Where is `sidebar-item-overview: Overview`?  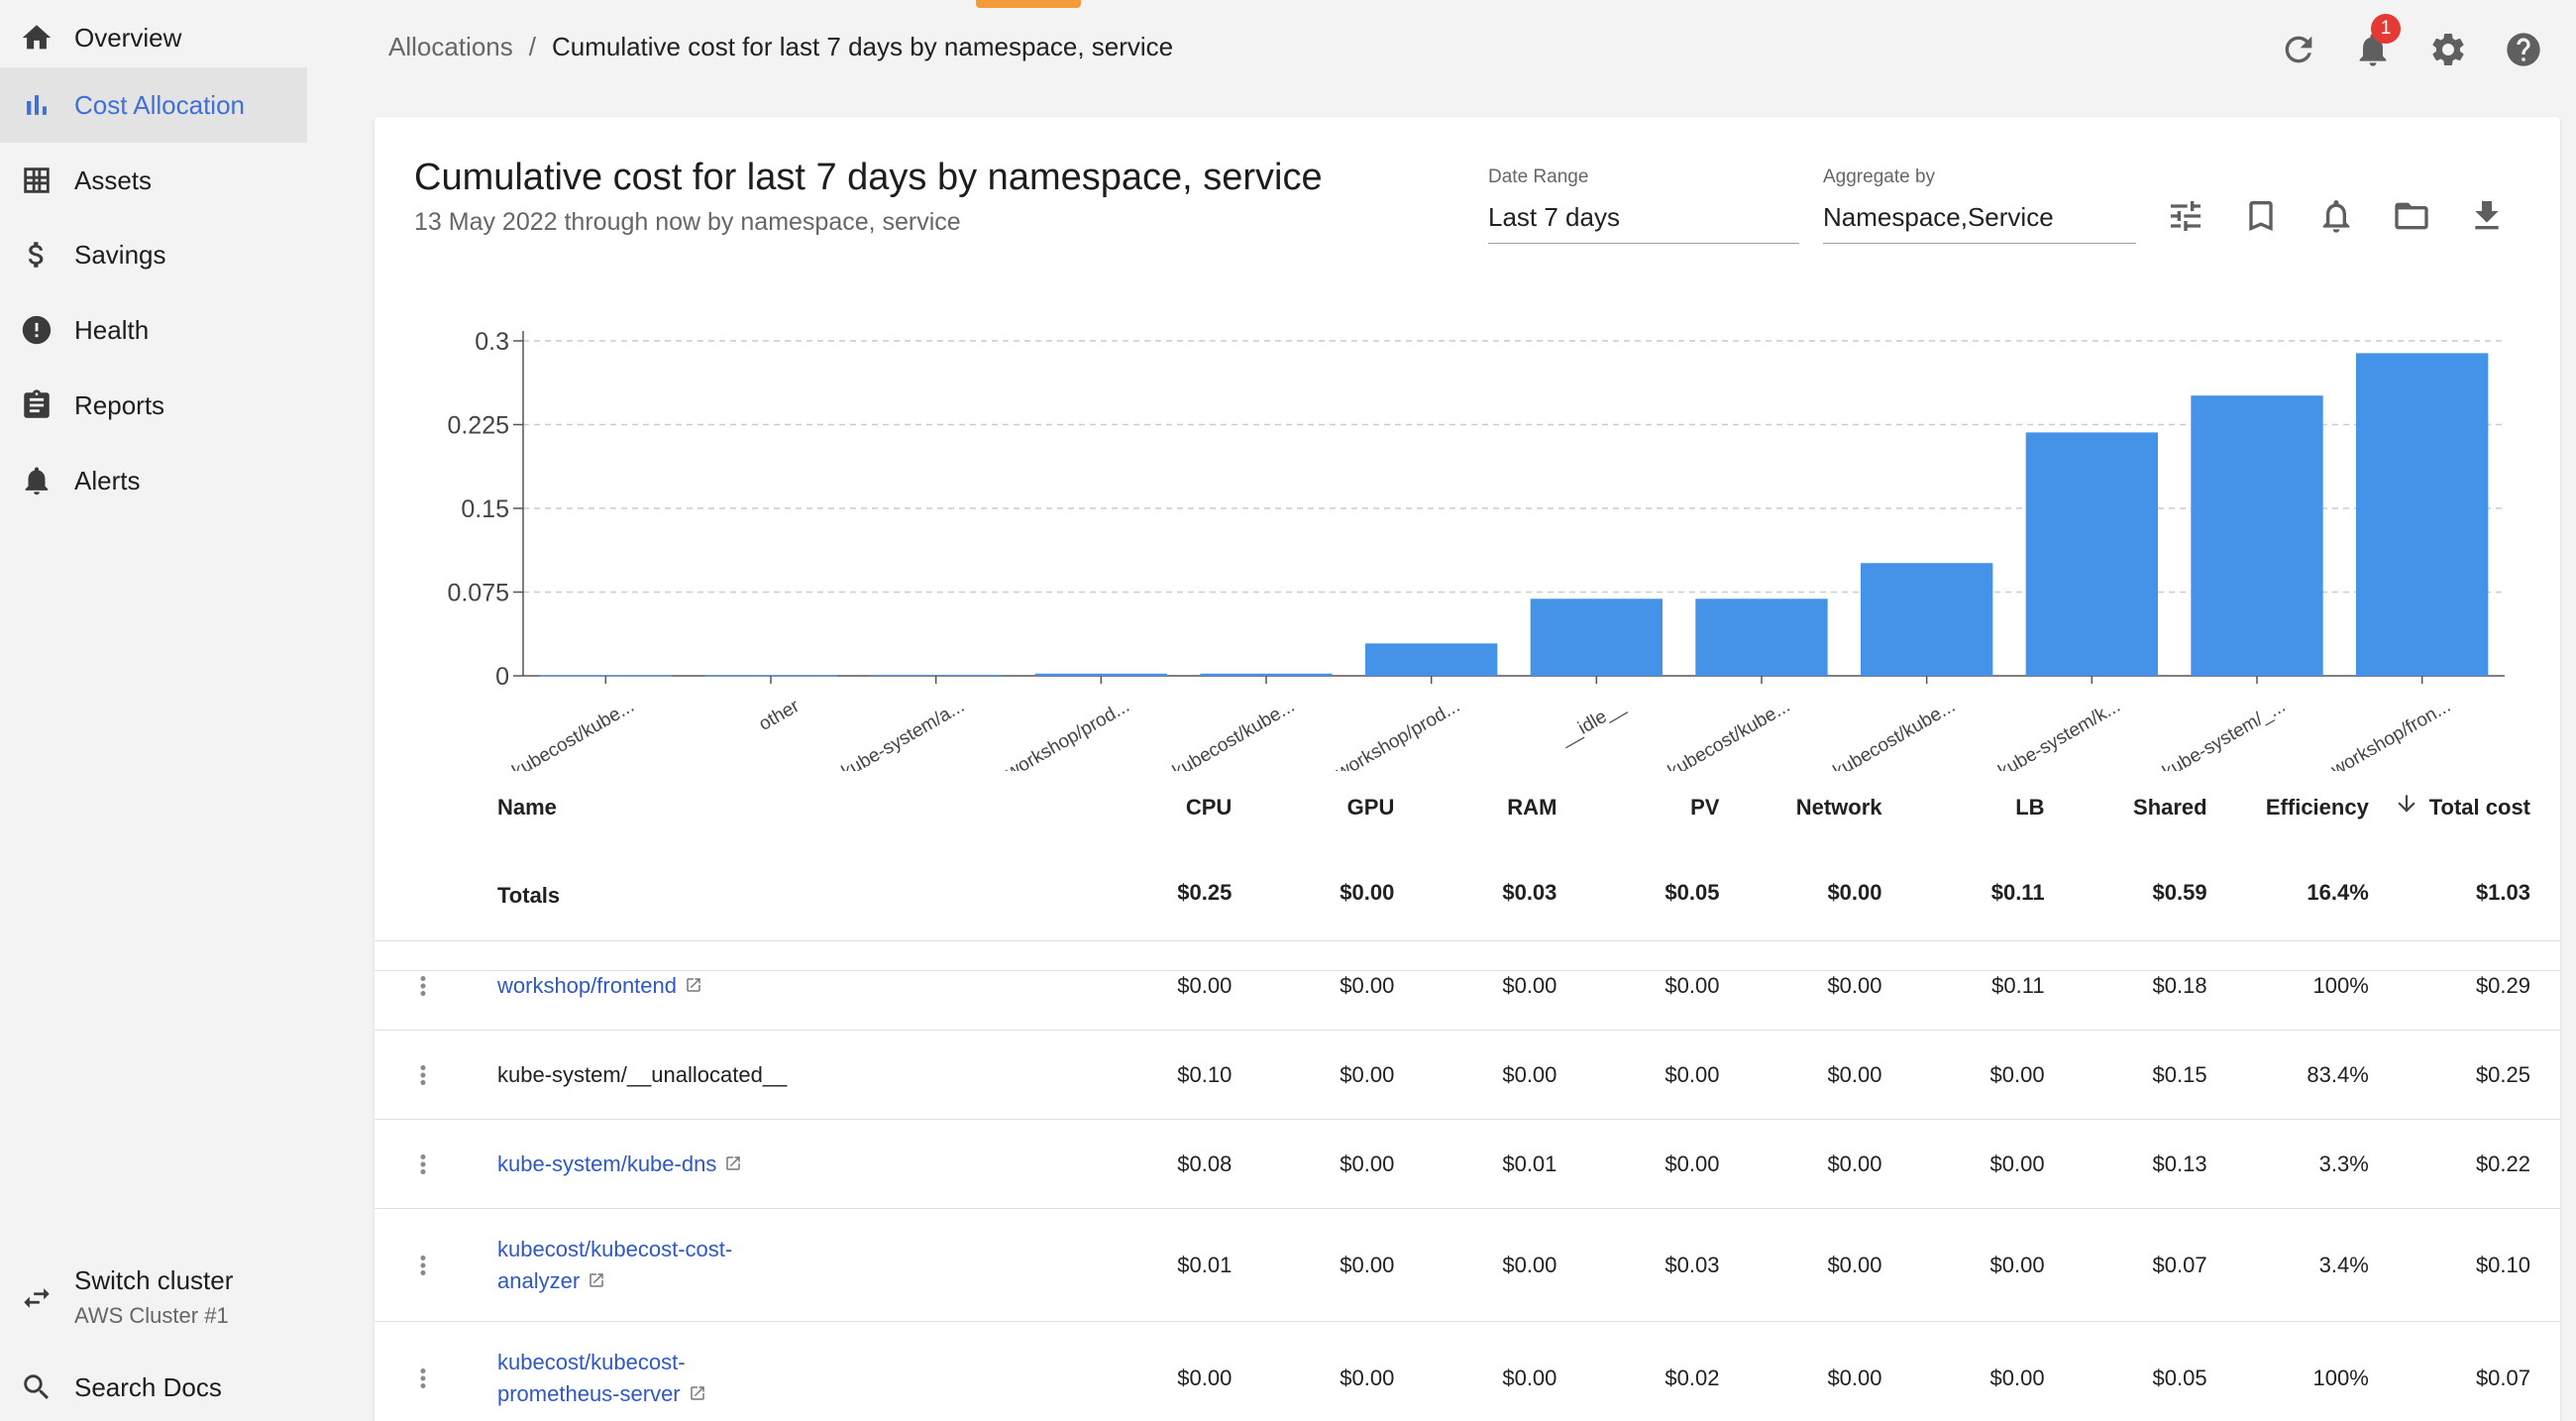
sidebar-item-overview: Overview is located at coordinates (153, 37).